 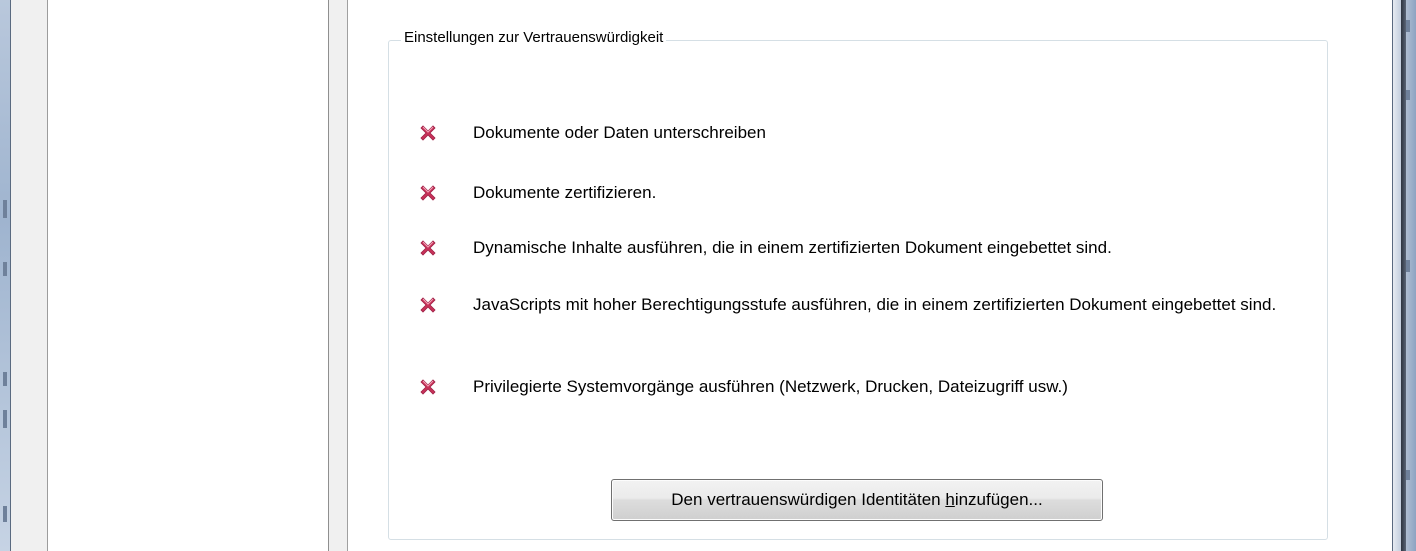 I want to click on button-label-accelerator: h, so click(x=950, y=499).